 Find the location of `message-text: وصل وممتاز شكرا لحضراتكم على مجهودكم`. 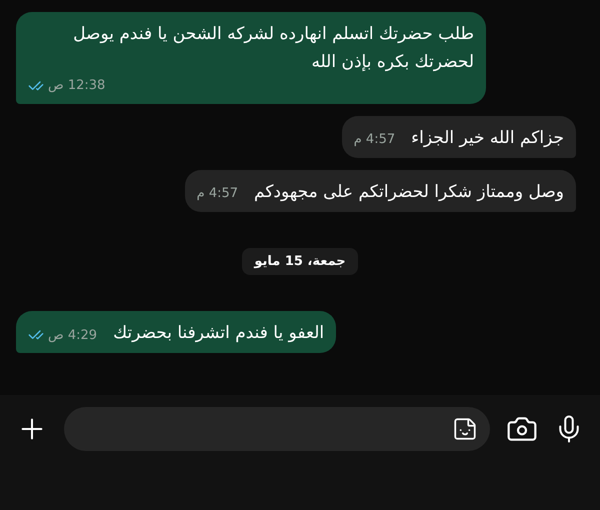

message-text: وصل وممتاز شكرا لحضراتكم على مجهودكم is located at coordinates (409, 192).